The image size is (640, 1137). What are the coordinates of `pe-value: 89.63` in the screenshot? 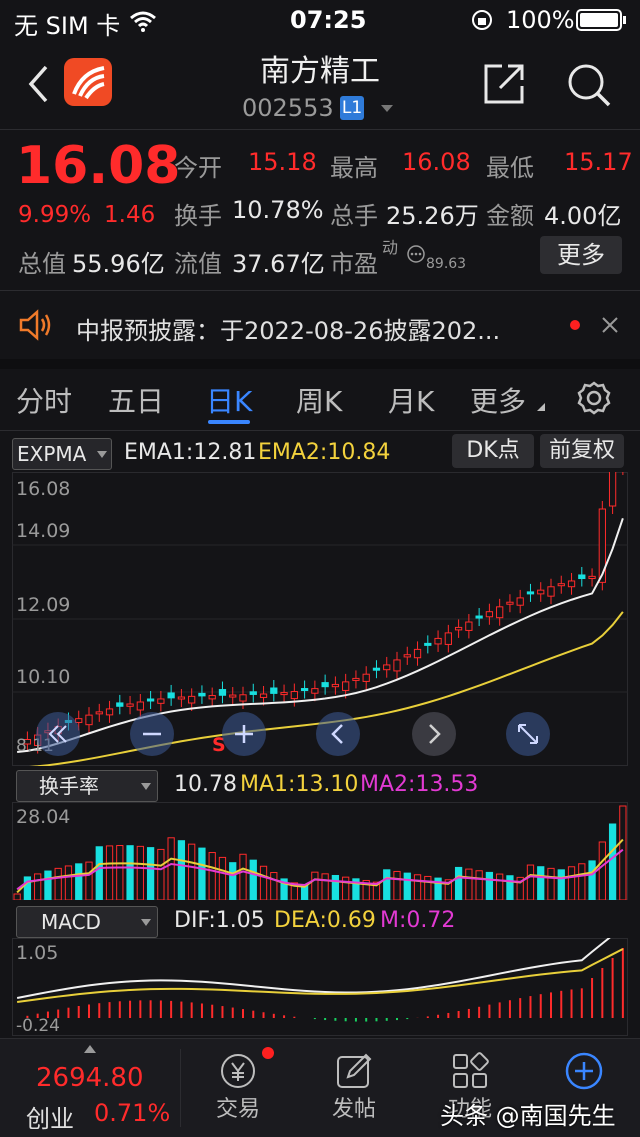 It's located at (446, 264).